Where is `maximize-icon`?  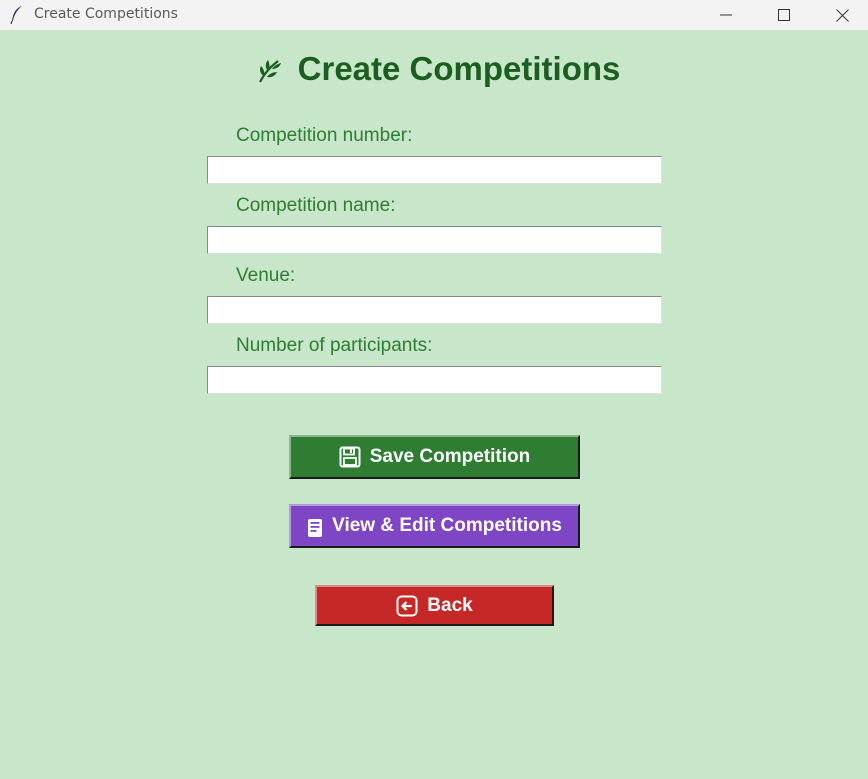
maximize-icon is located at coordinates (784, 15).